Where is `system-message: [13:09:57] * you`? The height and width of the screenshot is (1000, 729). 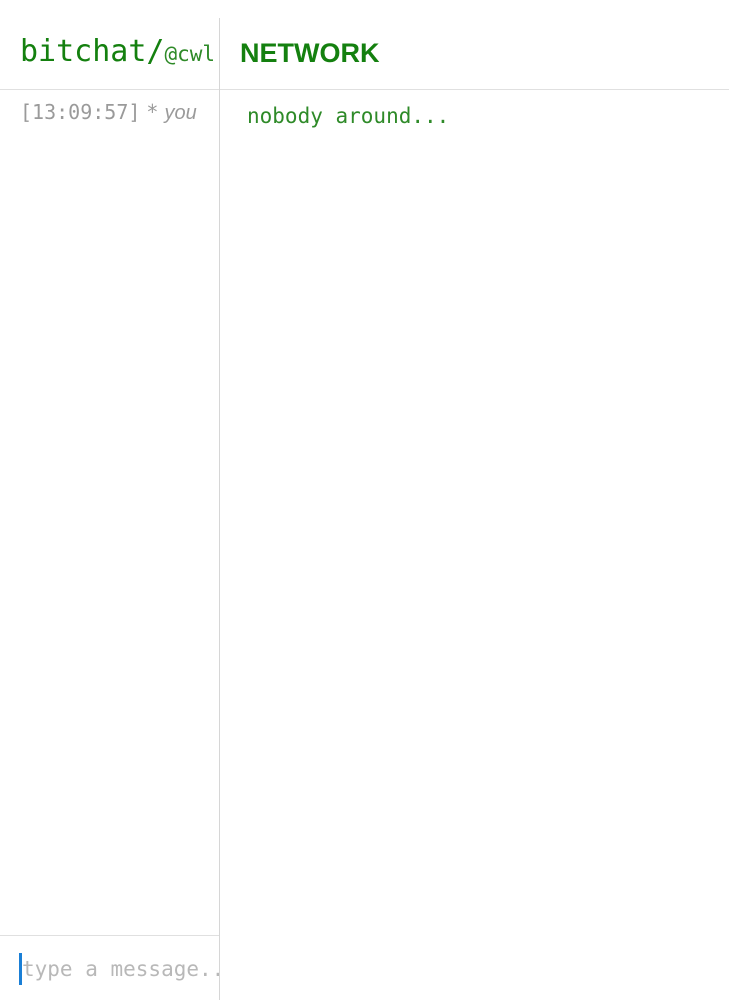 system-message: [13:09:57] * you is located at coordinates (108, 112).